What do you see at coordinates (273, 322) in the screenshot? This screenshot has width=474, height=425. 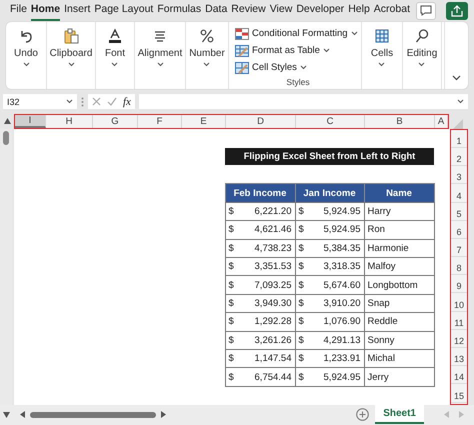 I see `amount-text: 1,292.28` at bounding box center [273, 322].